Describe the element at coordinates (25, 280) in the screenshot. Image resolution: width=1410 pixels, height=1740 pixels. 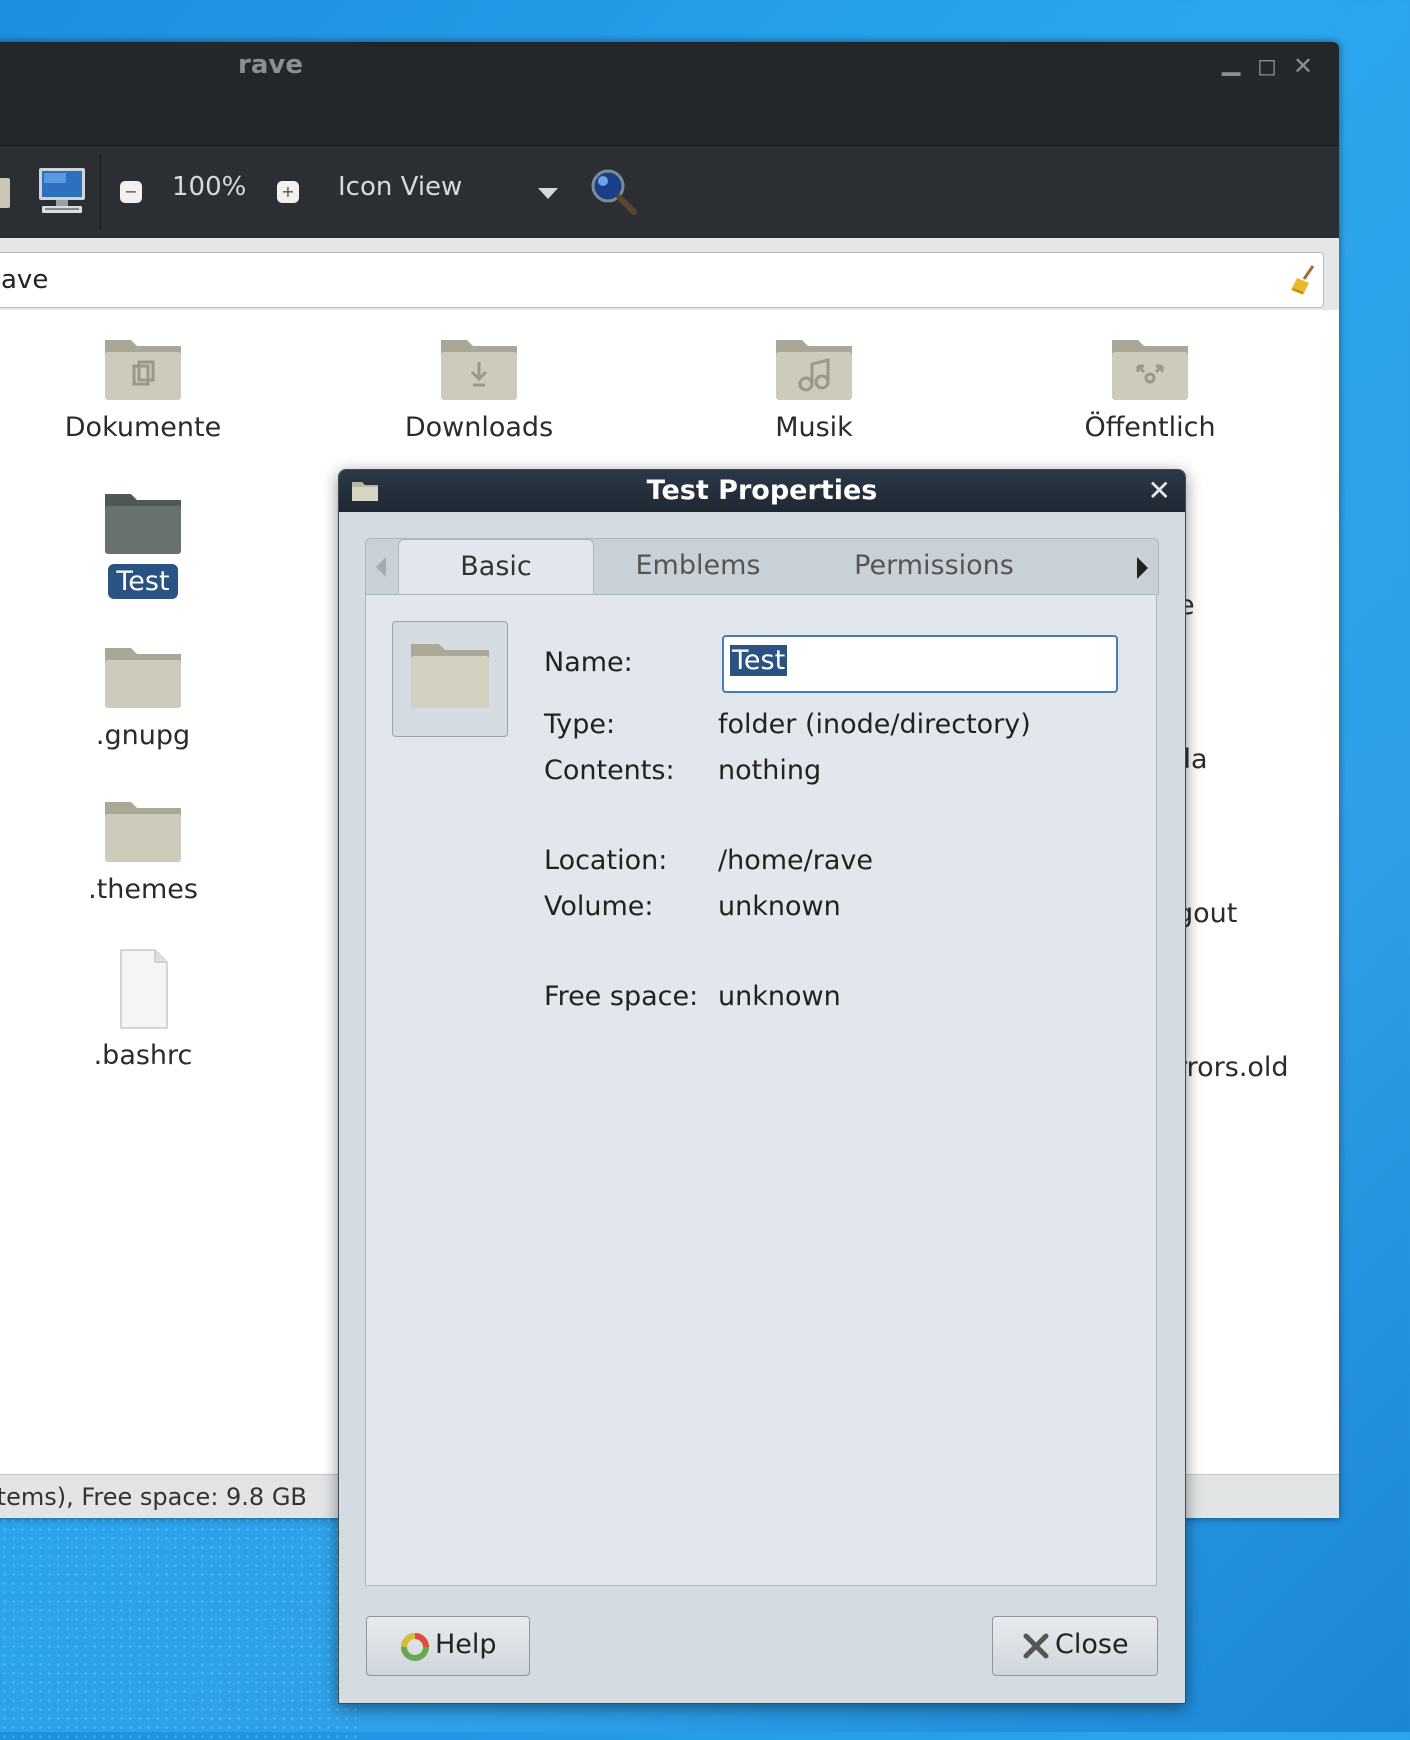
I see `location-text: ave` at that location.